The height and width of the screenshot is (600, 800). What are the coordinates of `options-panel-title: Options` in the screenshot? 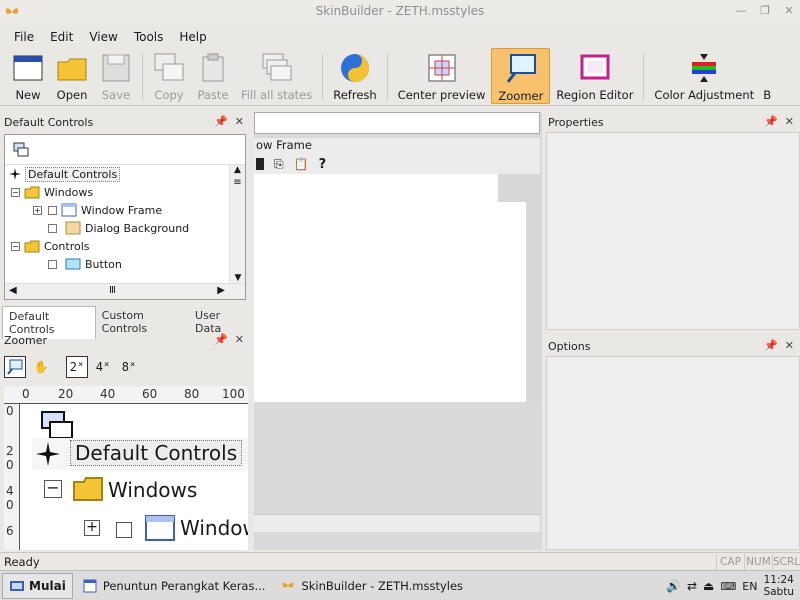 It's located at (569, 346).